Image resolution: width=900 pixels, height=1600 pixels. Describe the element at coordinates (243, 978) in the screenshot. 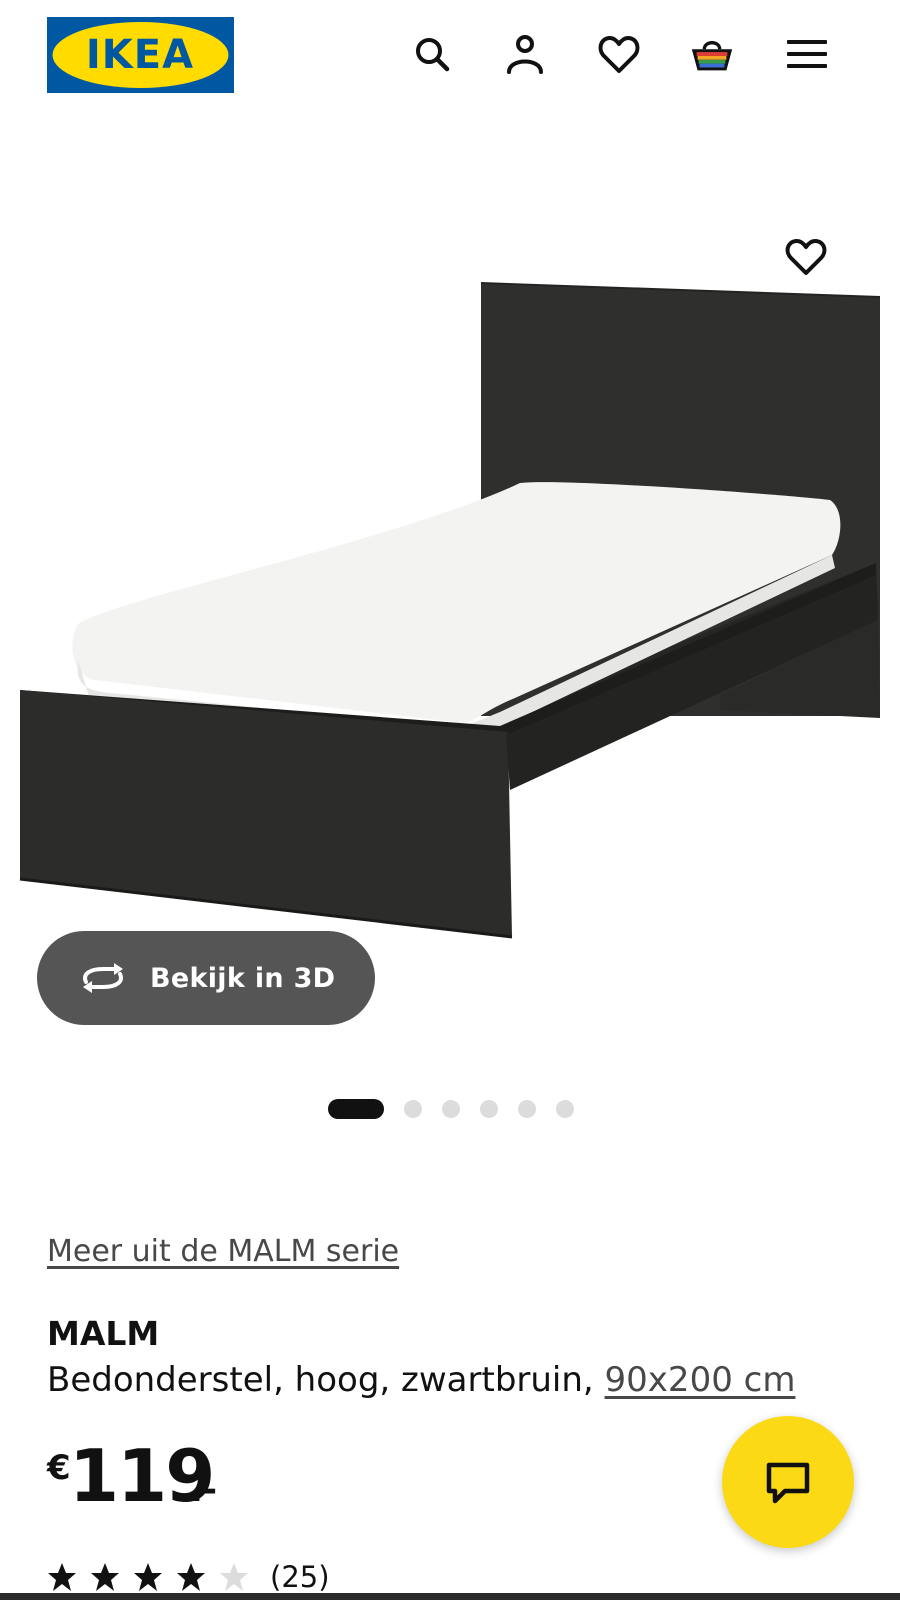

I see `view-in-3d-label: Bekijk in 3D` at that location.